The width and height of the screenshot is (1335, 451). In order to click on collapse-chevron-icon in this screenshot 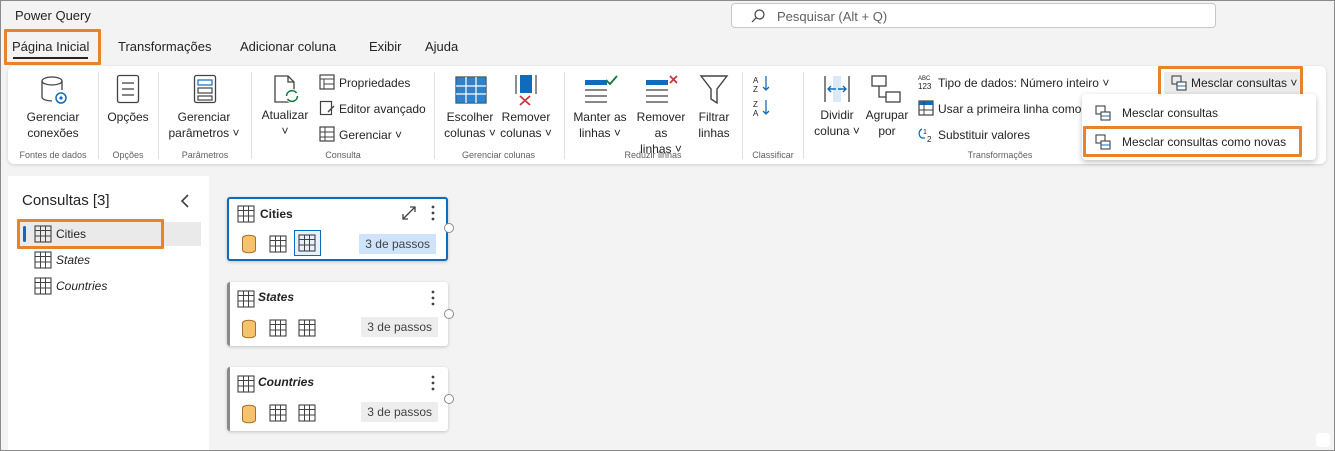, I will do `click(185, 201)`.